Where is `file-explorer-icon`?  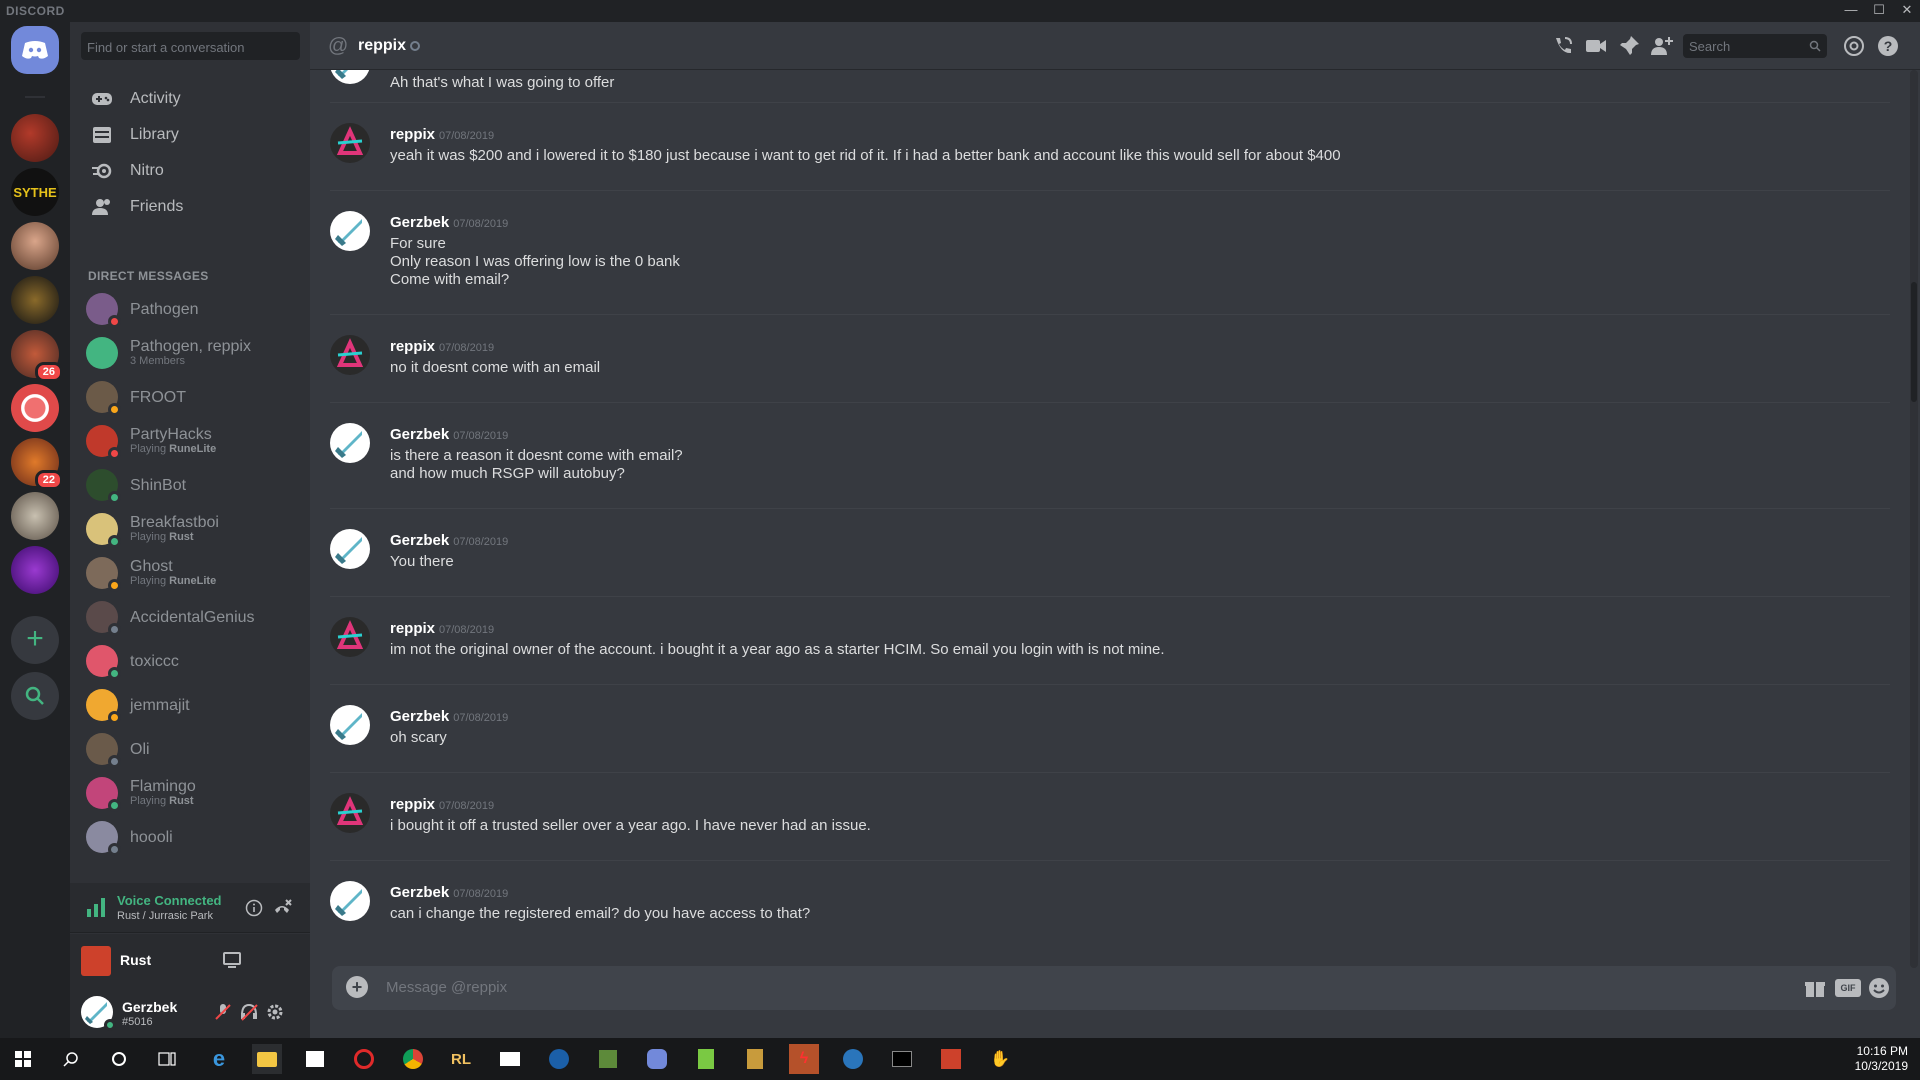 file-explorer-icon is located at coordinates (267, 1059).